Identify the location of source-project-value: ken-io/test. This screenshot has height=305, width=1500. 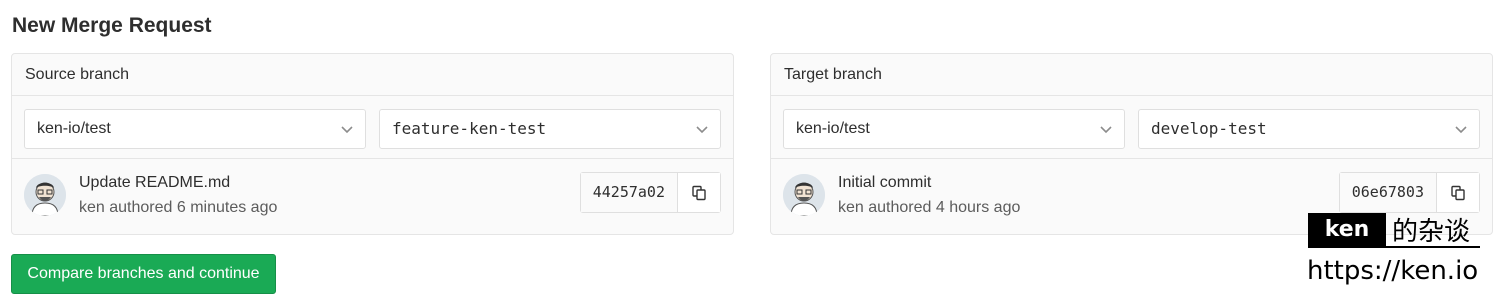
(74, 128).